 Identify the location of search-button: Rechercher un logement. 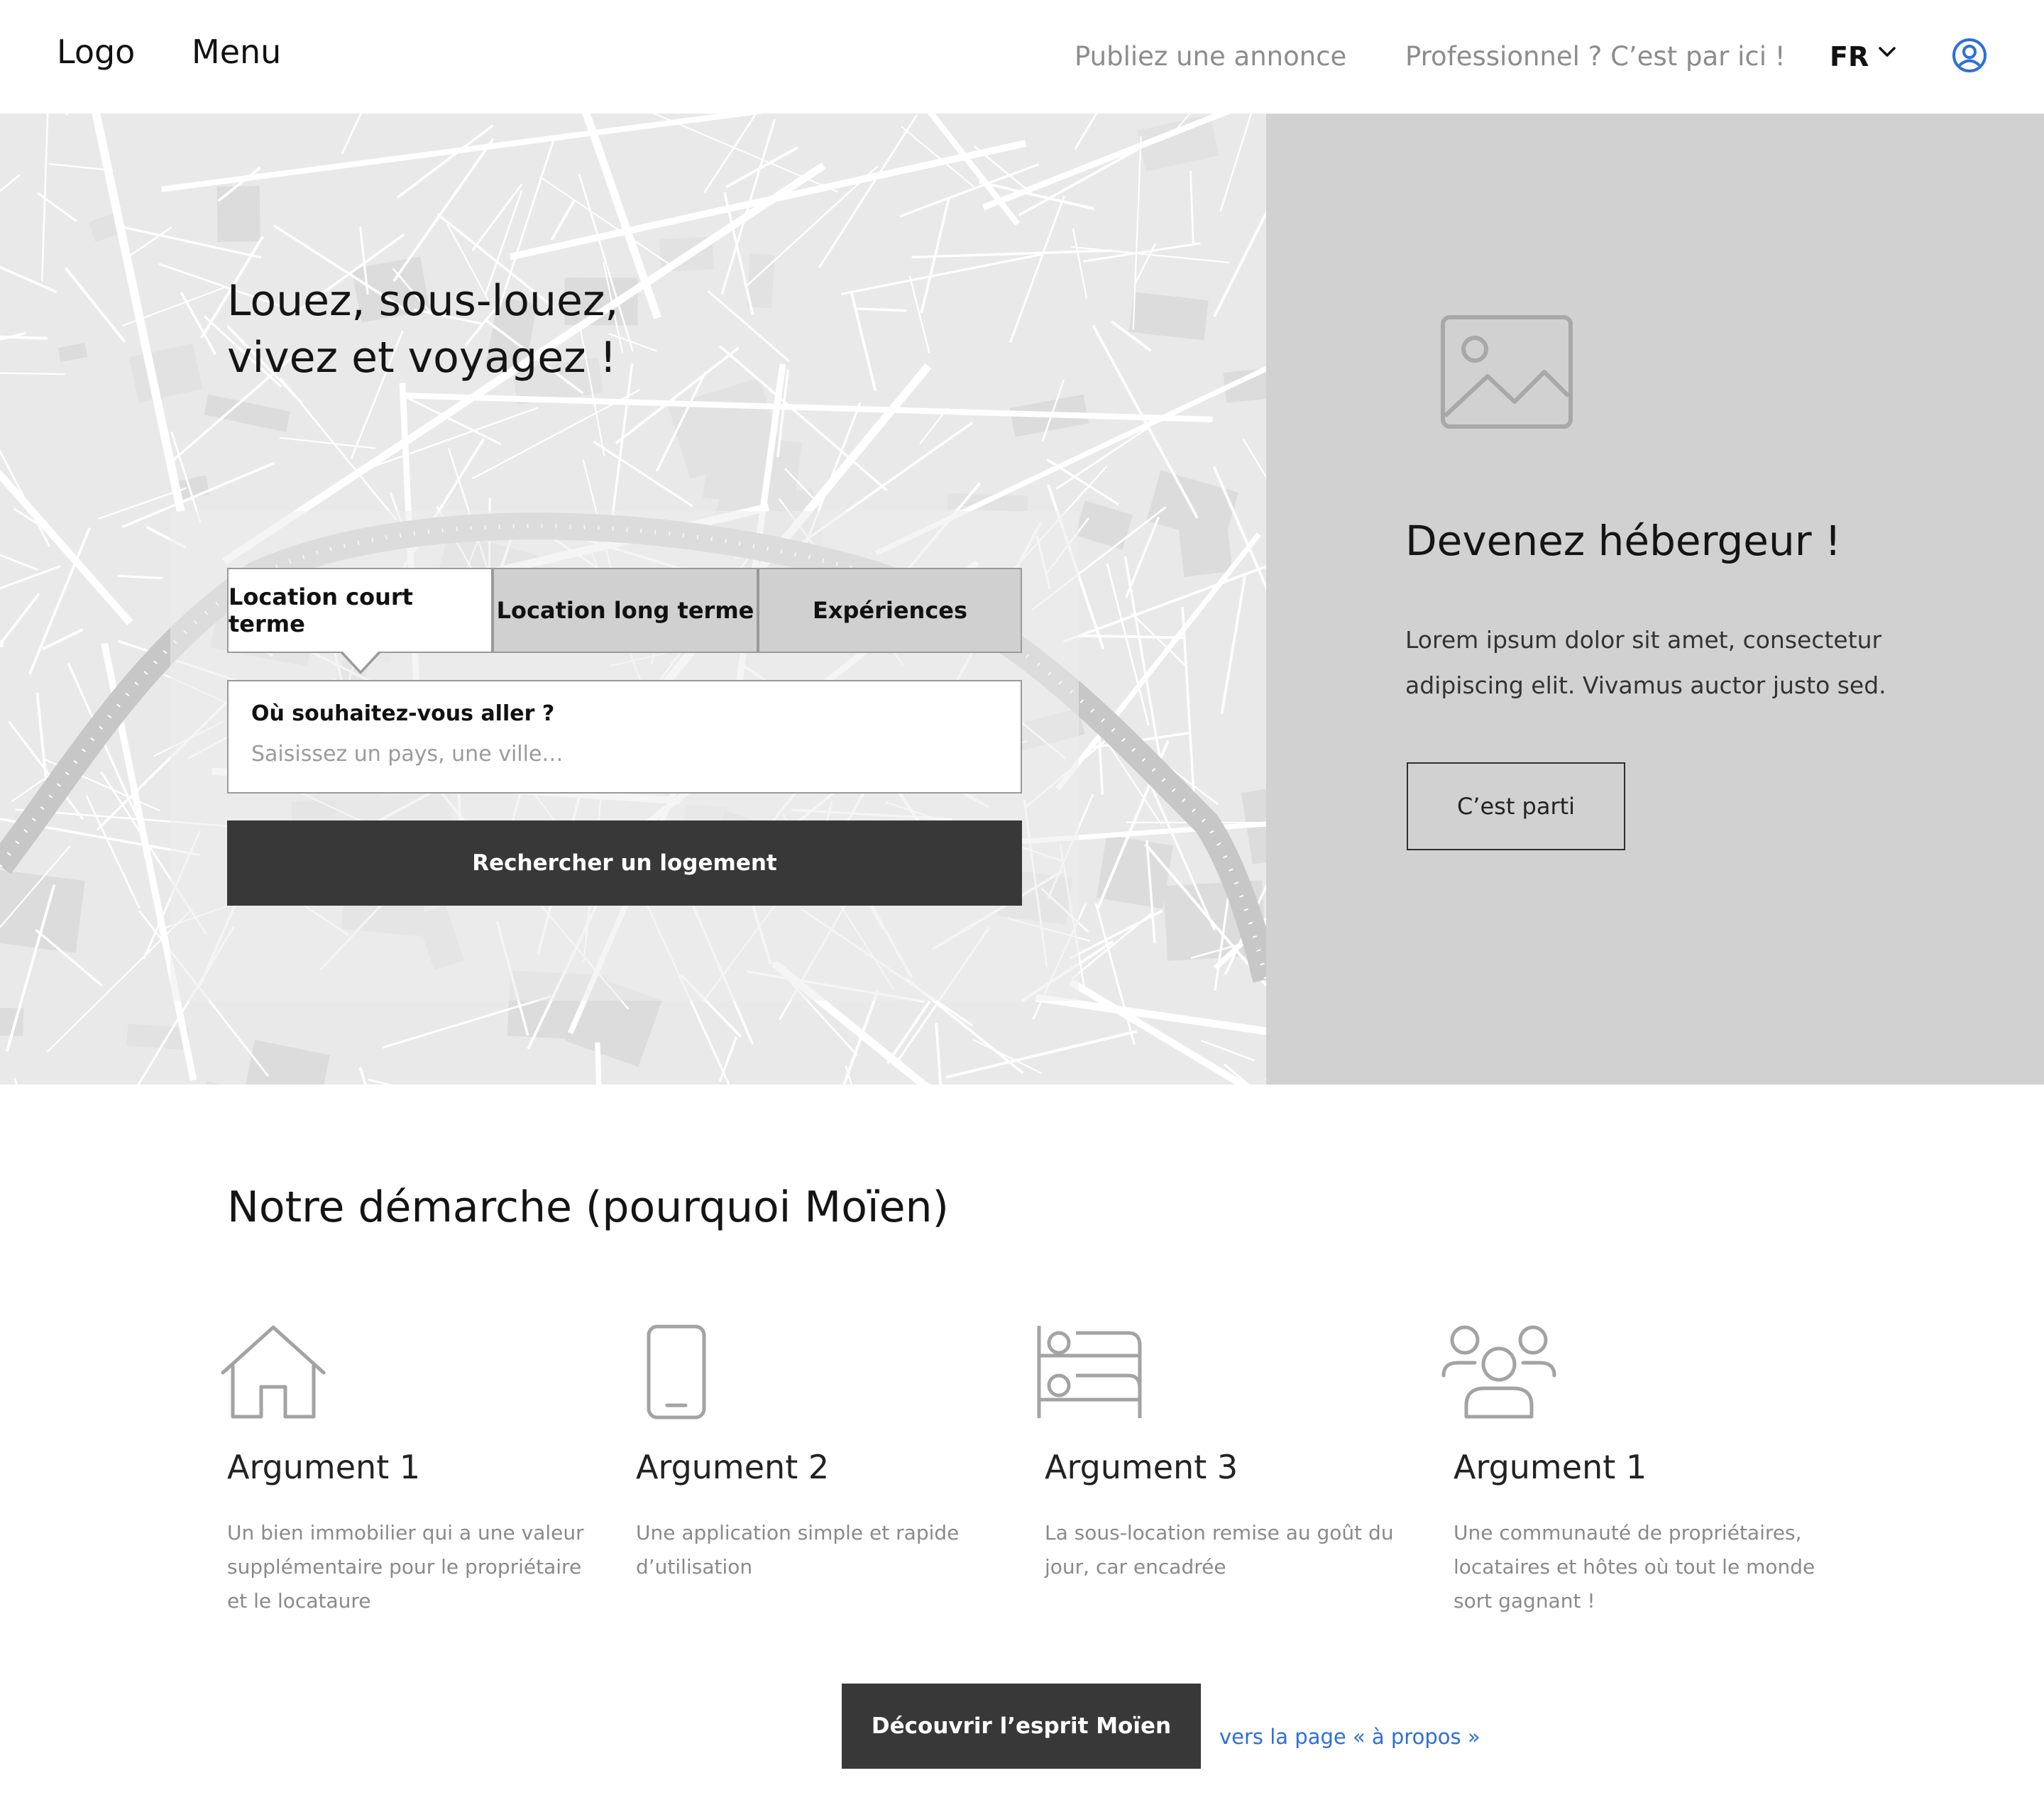
(624, 863).